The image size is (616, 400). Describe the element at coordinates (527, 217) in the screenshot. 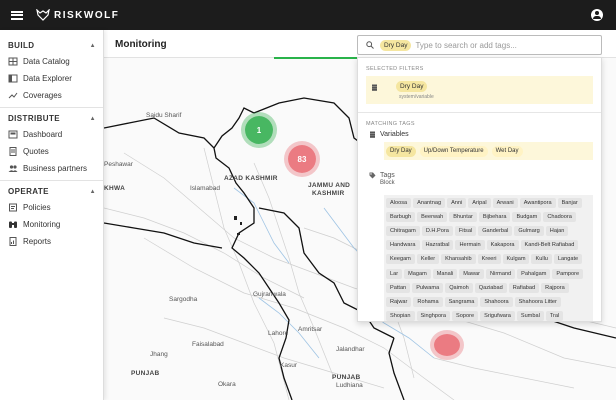

I see `tag-chip: Budgam` at that location.